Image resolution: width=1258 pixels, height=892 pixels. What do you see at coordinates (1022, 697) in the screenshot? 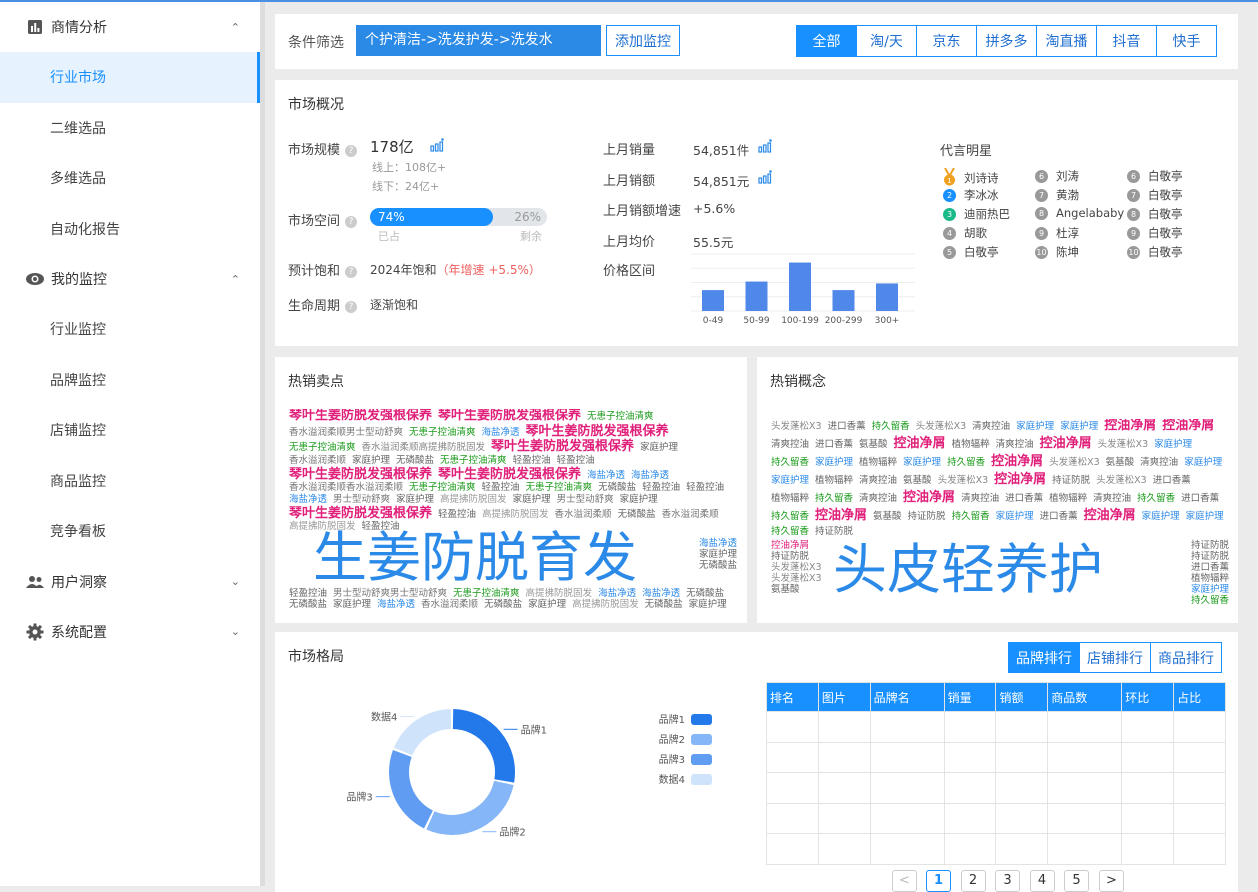
I see `column-header: 销额` at bounding box center [1022, 697].